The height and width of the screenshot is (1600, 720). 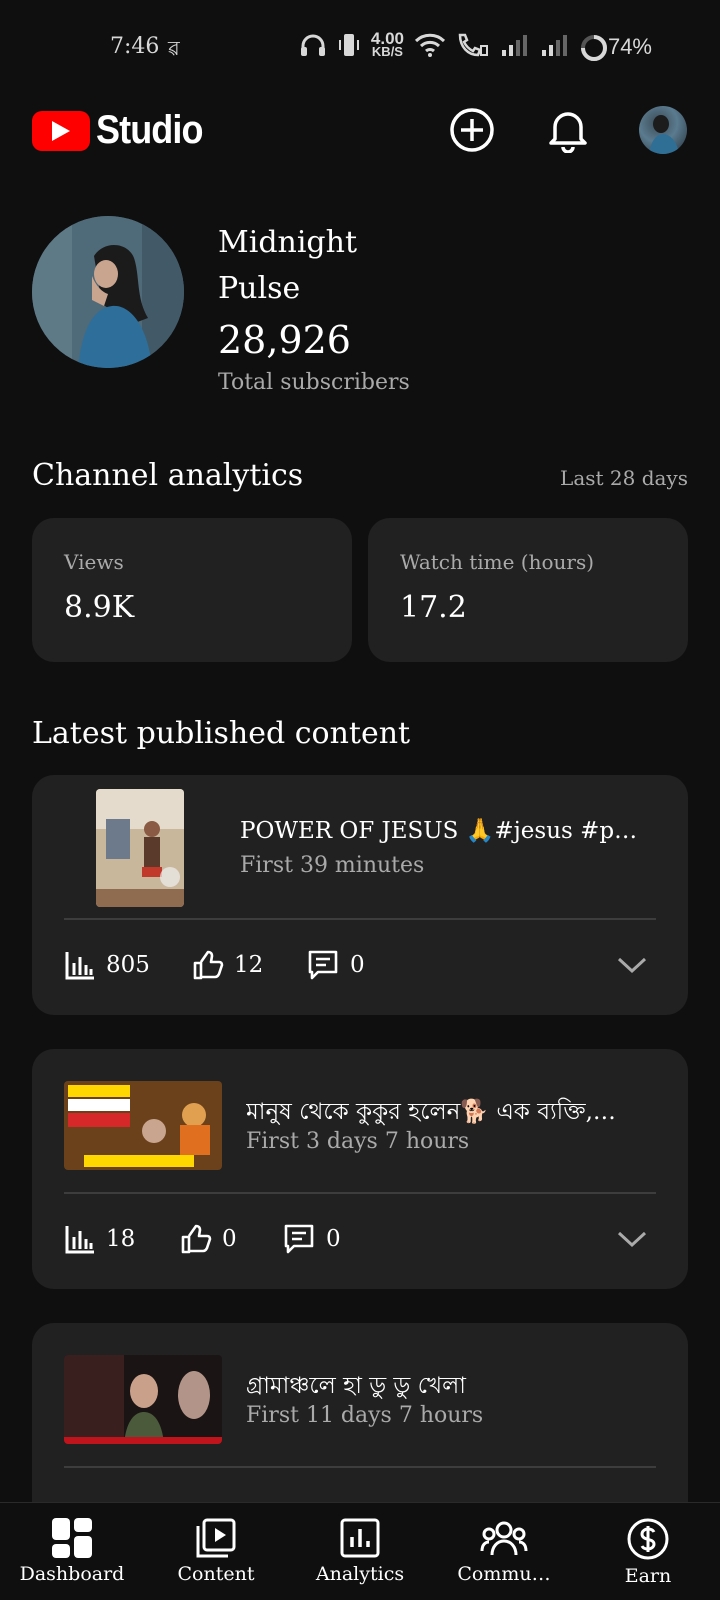 I want to click on youtube-studio-logo: Studio, so click(x=123, y=130).